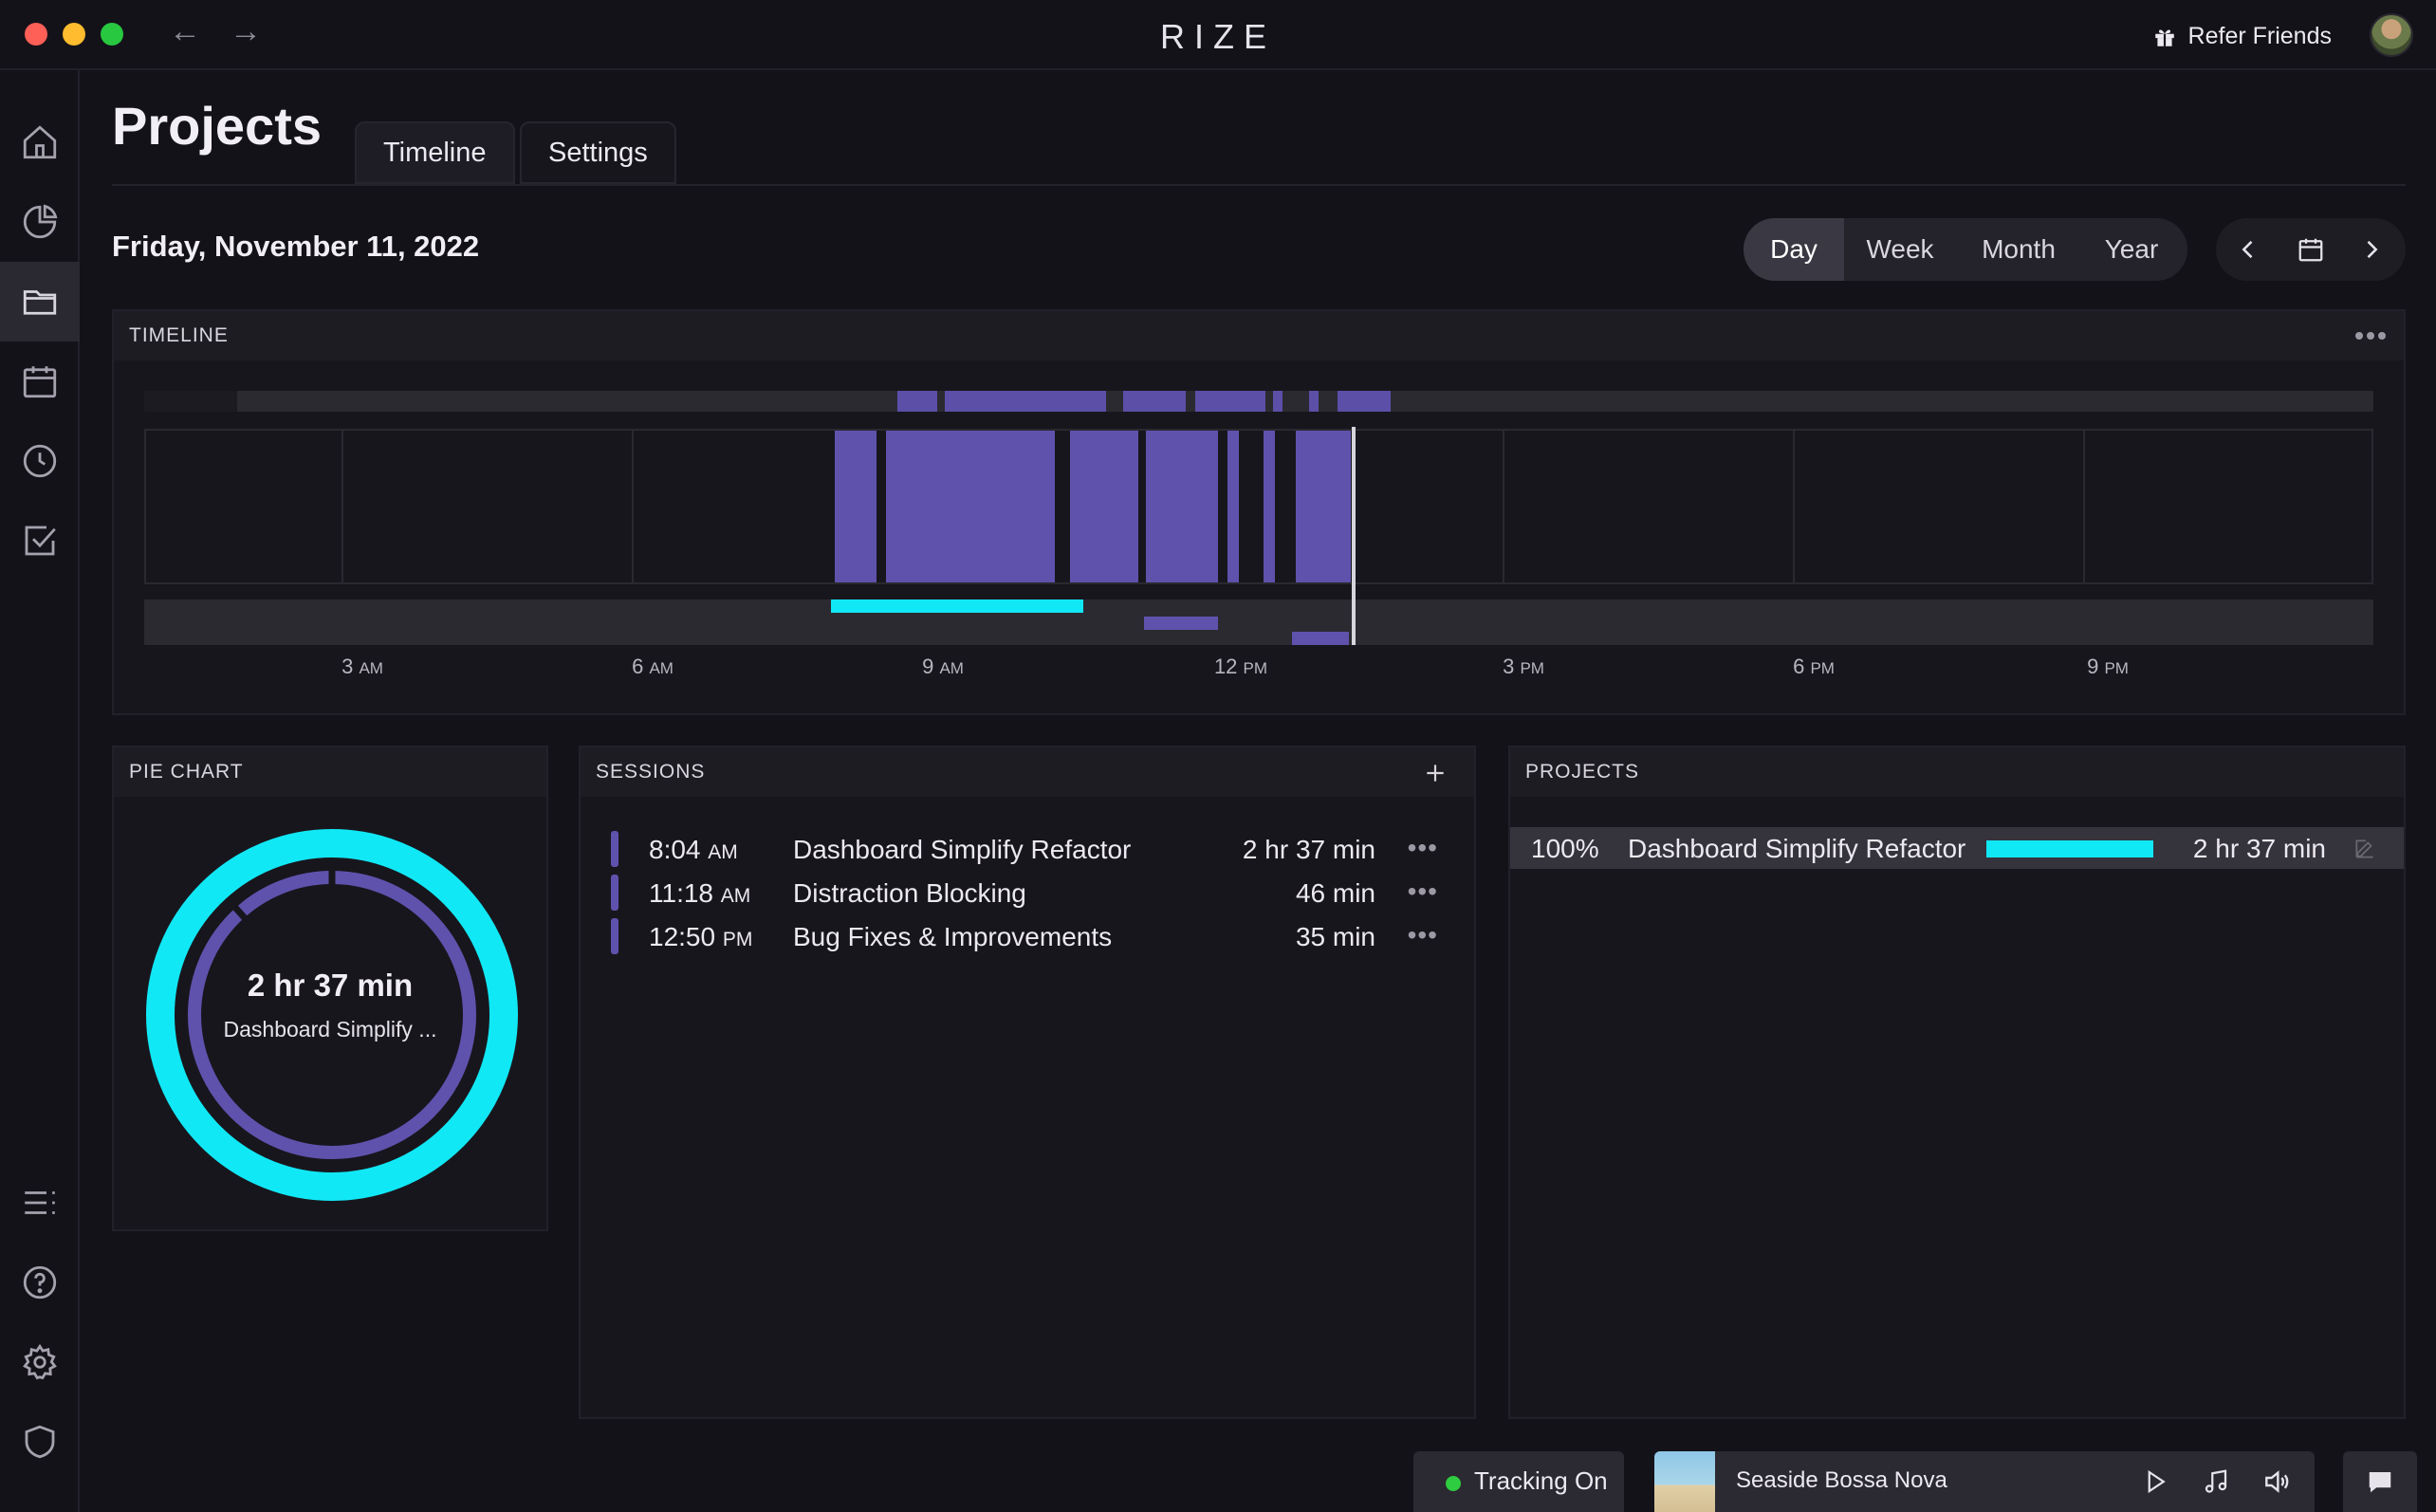  I want to click on more-options-icon, so click(2371, 335).